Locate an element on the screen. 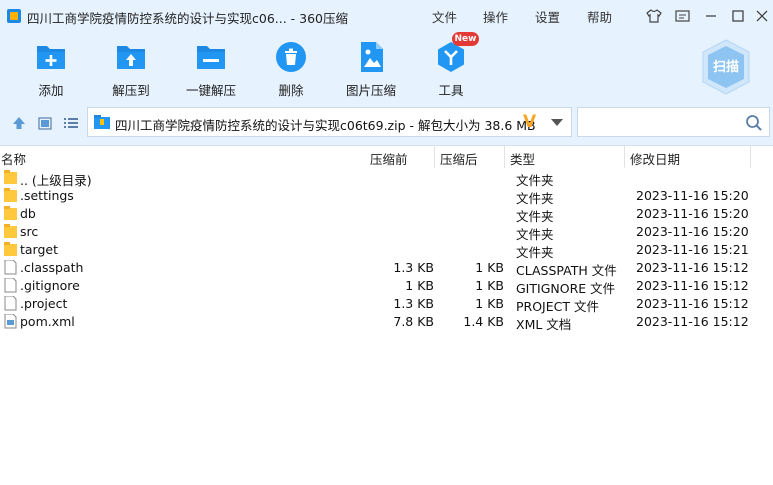 The width and height of the screenshot is (773, 485). file-name: db is located at coordinates (28, 213).